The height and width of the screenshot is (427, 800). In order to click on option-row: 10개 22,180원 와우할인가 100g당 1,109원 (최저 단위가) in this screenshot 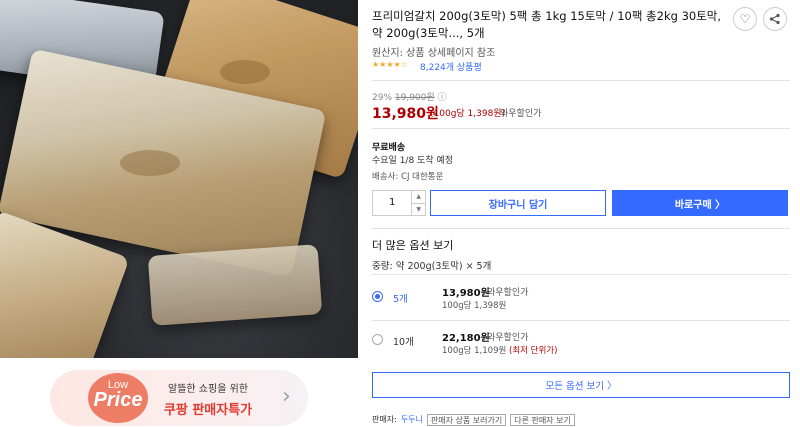, I will do `click(581, 346)`.